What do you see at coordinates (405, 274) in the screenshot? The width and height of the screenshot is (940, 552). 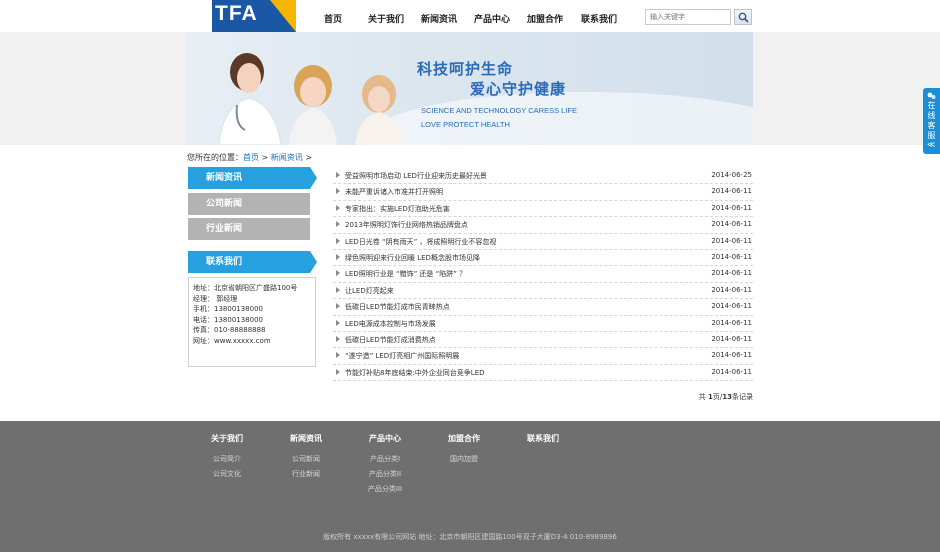 I see `news-title: LED照明行业是 “黯饰” 还是 “陷阱” ？` at bounding box center [405, 274].